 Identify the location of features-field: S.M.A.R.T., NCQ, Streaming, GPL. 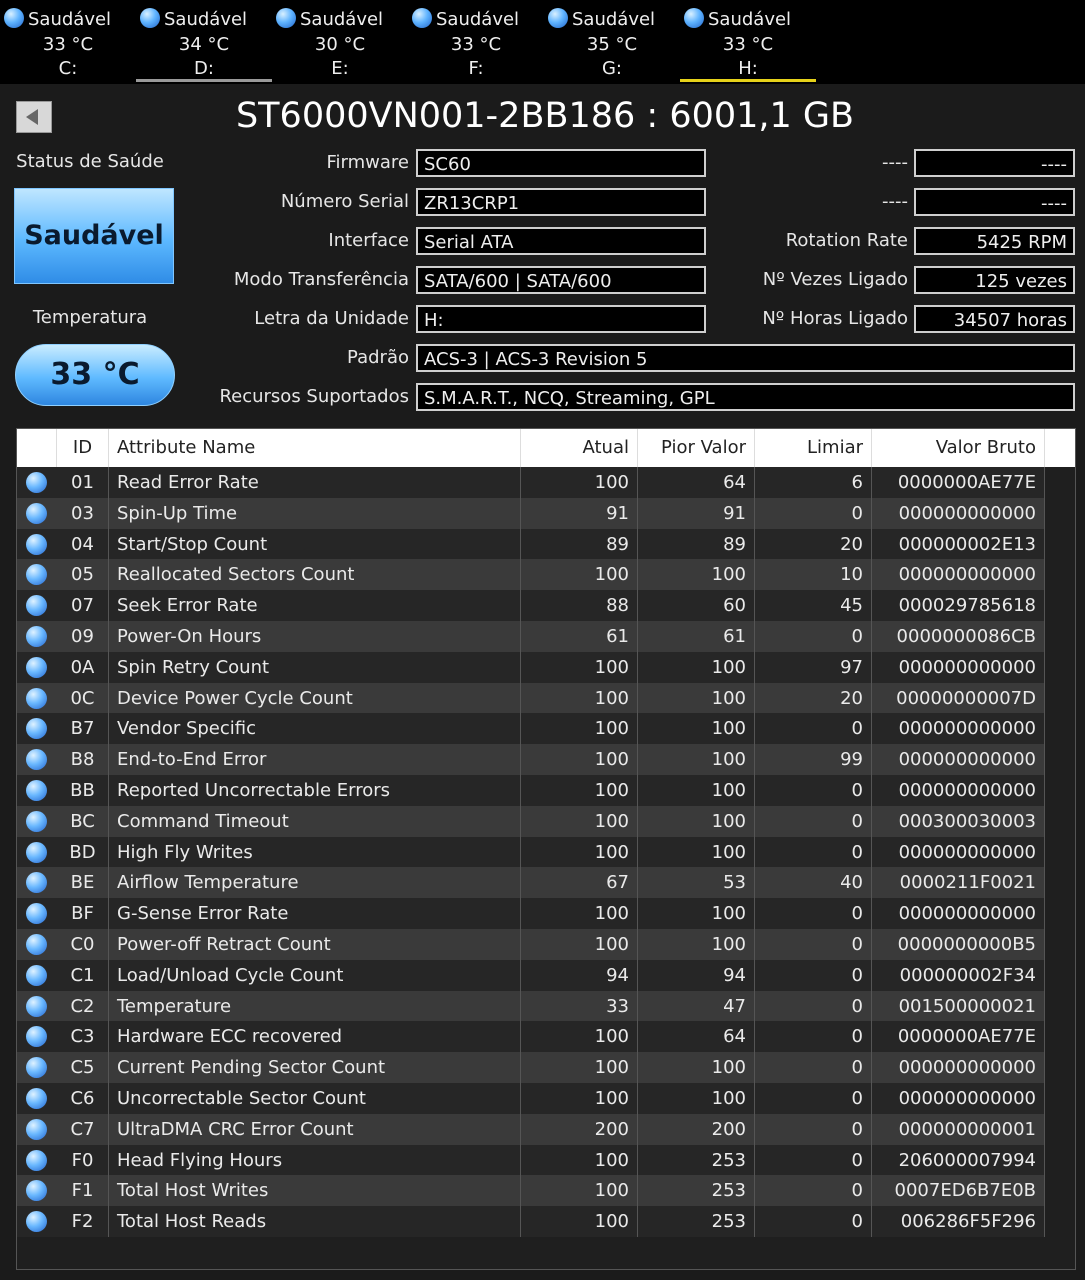
(745, 397).